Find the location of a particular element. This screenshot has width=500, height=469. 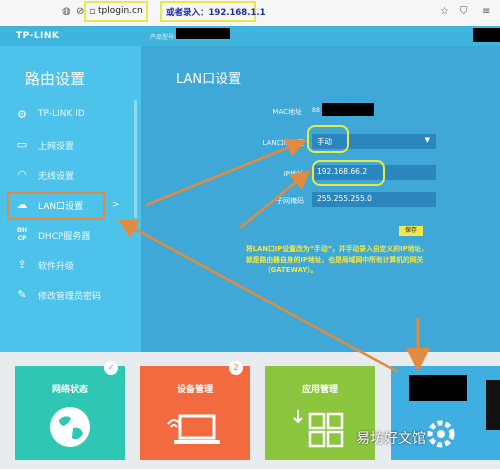

globe-icon is located at coordinates (70, 427).